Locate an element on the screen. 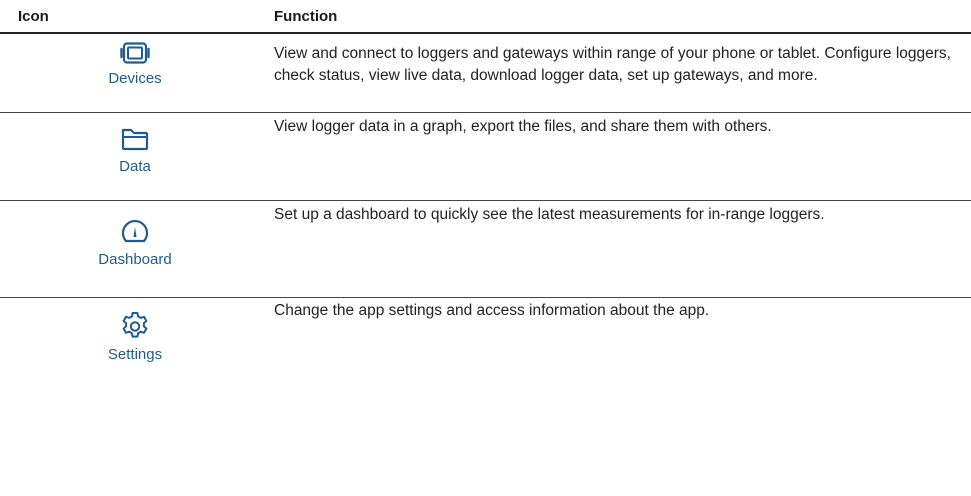  icon-cell-settings: Settings is located at coordinates (135, 336).